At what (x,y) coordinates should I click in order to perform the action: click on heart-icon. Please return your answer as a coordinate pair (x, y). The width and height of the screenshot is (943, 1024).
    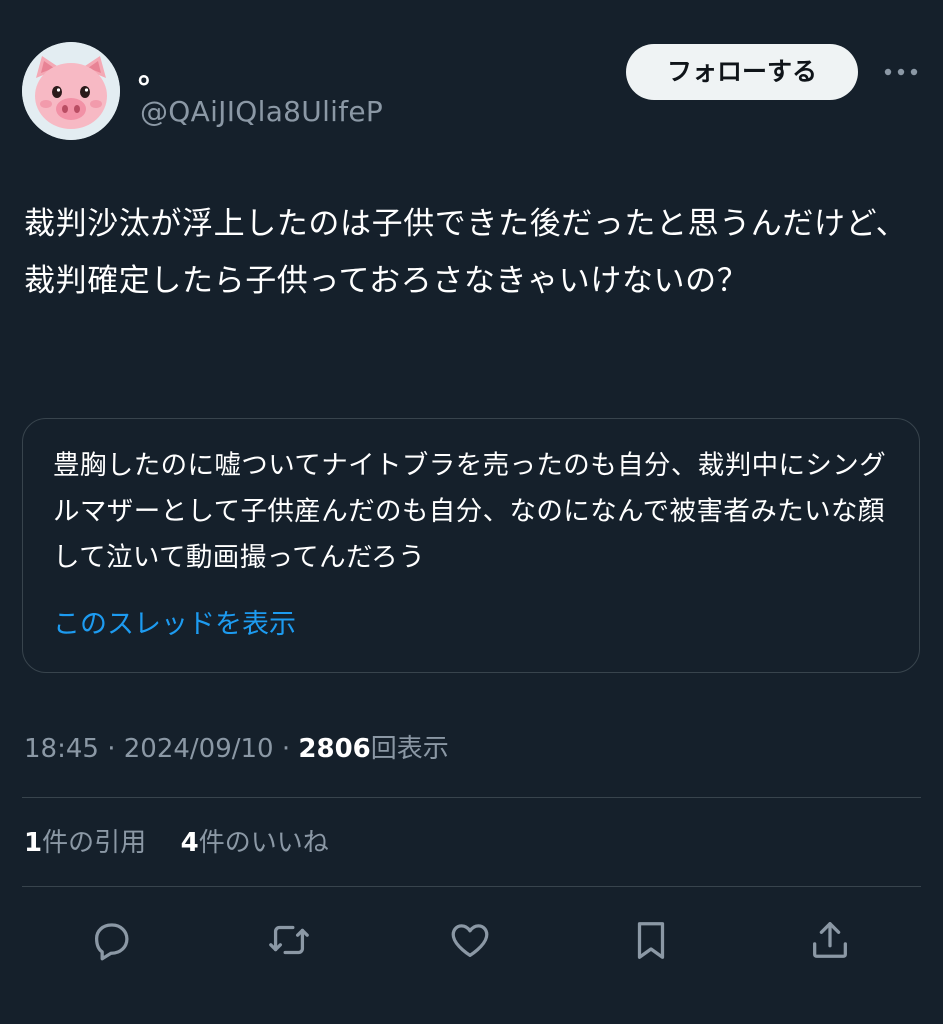
    Looking at the image, I should click on (470, 940).